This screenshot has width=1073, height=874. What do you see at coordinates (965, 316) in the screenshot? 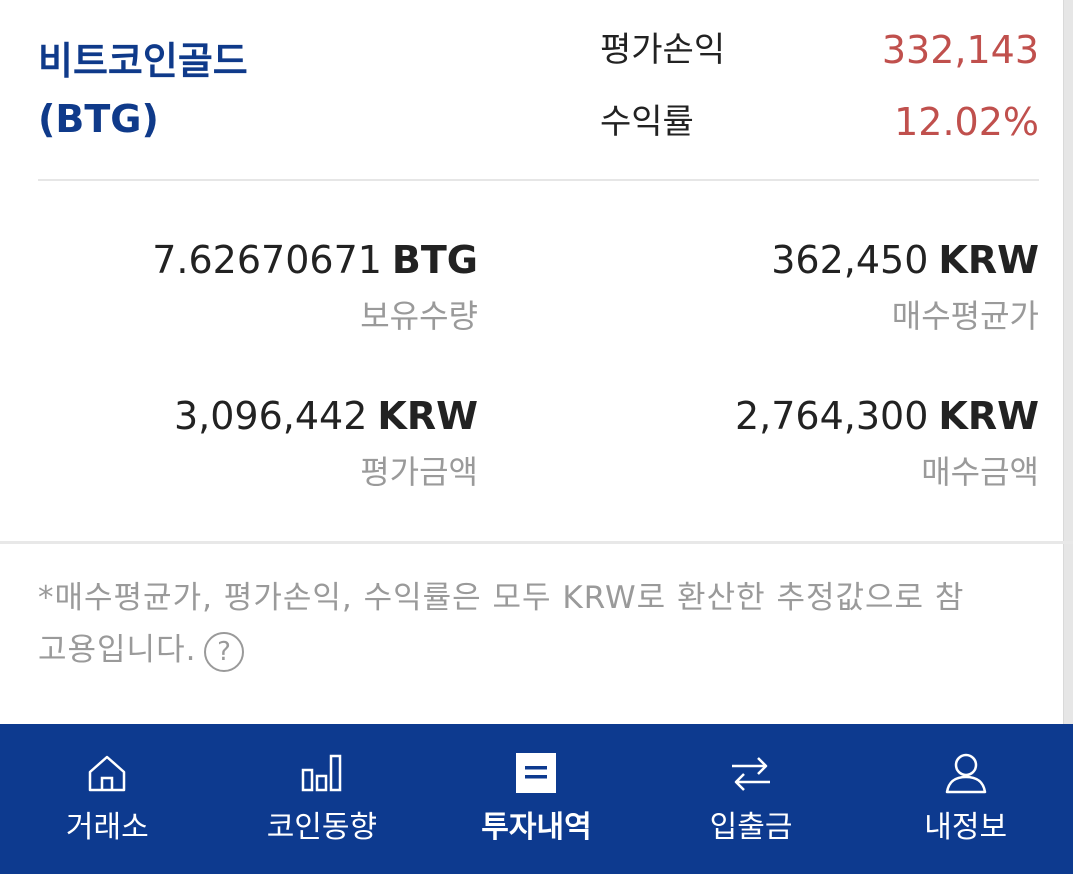
I see `avg-price-label: 매수평균가` at bounding box center [965, 316].